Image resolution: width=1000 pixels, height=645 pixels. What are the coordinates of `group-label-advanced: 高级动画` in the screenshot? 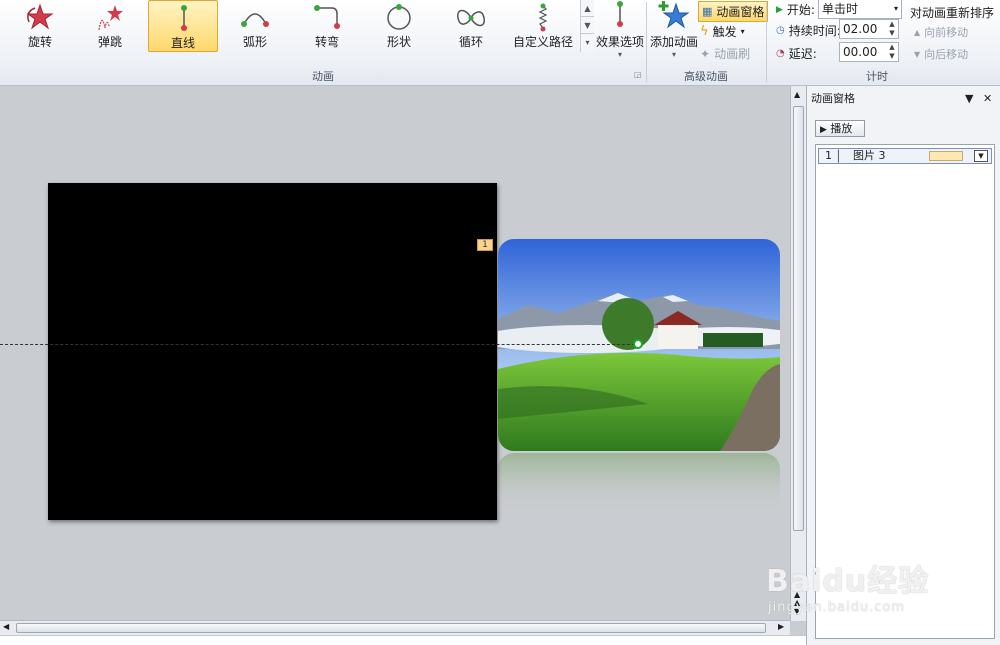 It's located at (706, 76).